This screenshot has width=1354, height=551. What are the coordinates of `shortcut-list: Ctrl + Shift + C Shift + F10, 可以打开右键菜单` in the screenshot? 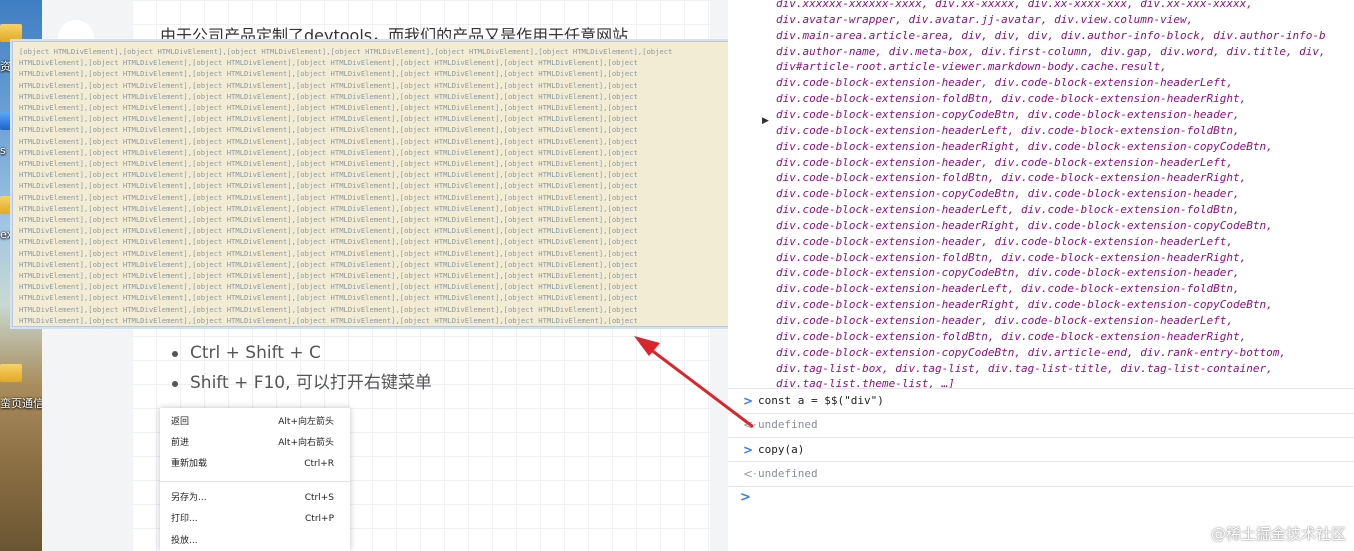 It's located at (301, 368).